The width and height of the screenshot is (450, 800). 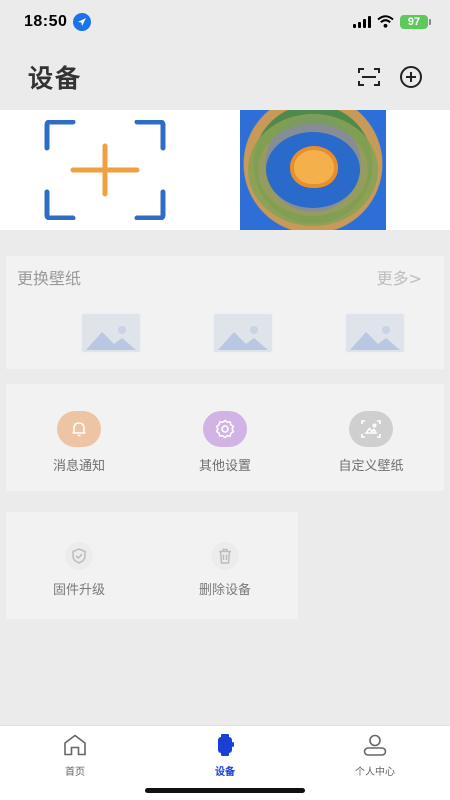 I want to click on other-settings-button: 其他设置, so click(x=225, y=437).